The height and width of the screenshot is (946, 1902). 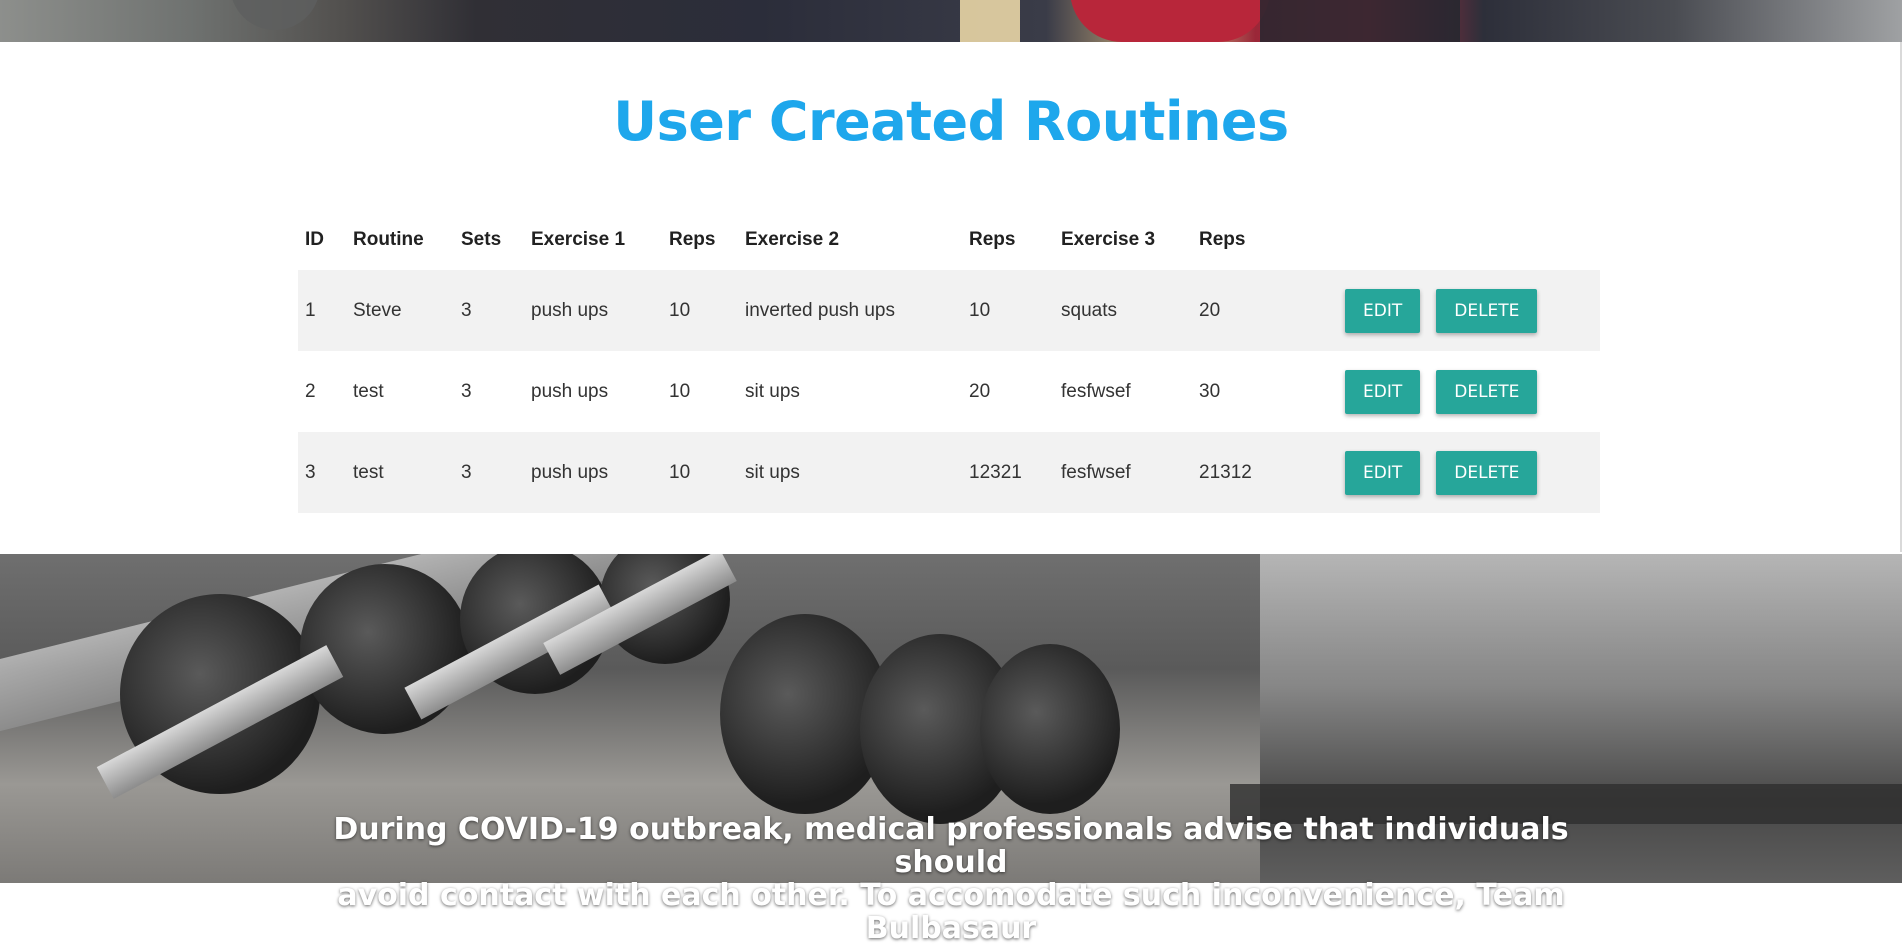 I want to click on header-routine: Routine, so click(x=388, y=239).